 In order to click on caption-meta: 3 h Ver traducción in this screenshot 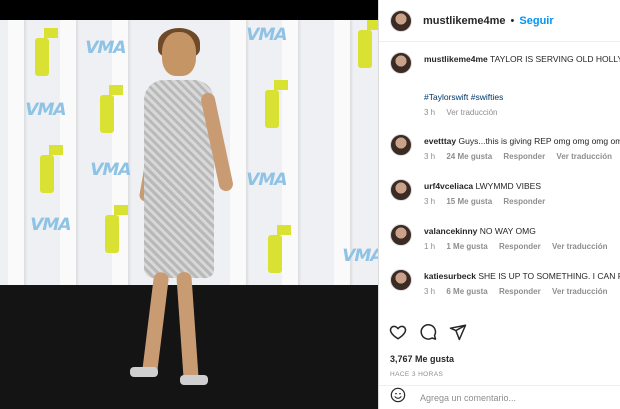, I will do `click(465, 112)`.